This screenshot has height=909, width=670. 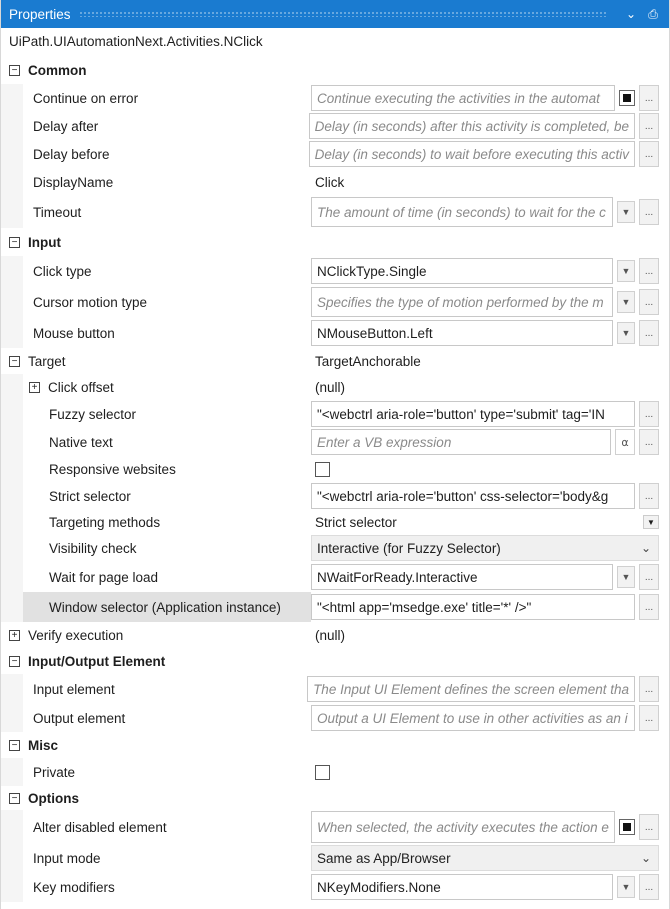 I want to click on property-label: Wait for page load, so click(x=156, y=577).